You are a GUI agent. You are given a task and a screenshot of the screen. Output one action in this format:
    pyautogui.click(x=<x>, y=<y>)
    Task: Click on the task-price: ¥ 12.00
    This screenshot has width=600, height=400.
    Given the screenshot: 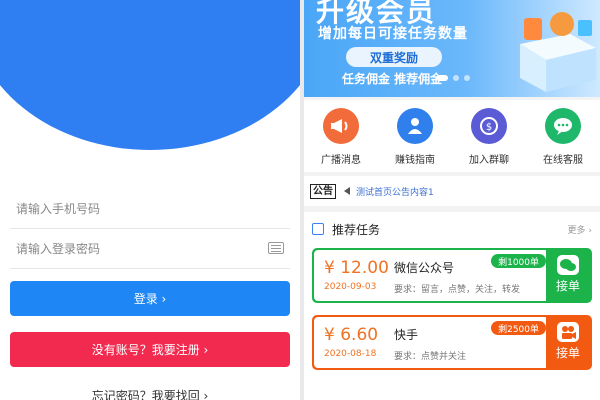 What is the action you would take?
    pyautogui.click(x=356, y=268)
    